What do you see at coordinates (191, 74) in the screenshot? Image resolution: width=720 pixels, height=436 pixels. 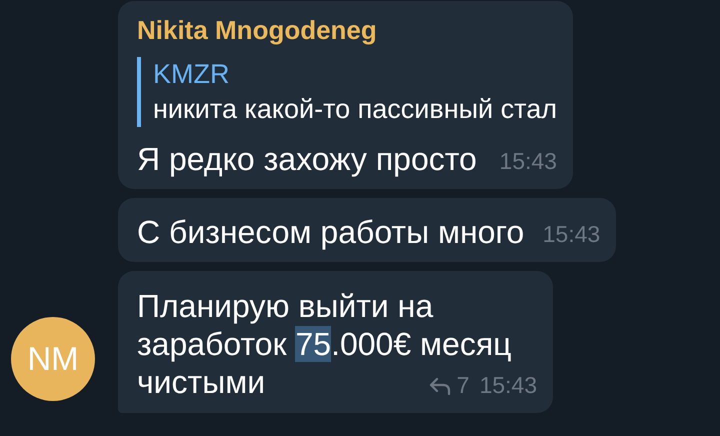 I see `quote-author: KMZR` at bounding box center [191, 74].